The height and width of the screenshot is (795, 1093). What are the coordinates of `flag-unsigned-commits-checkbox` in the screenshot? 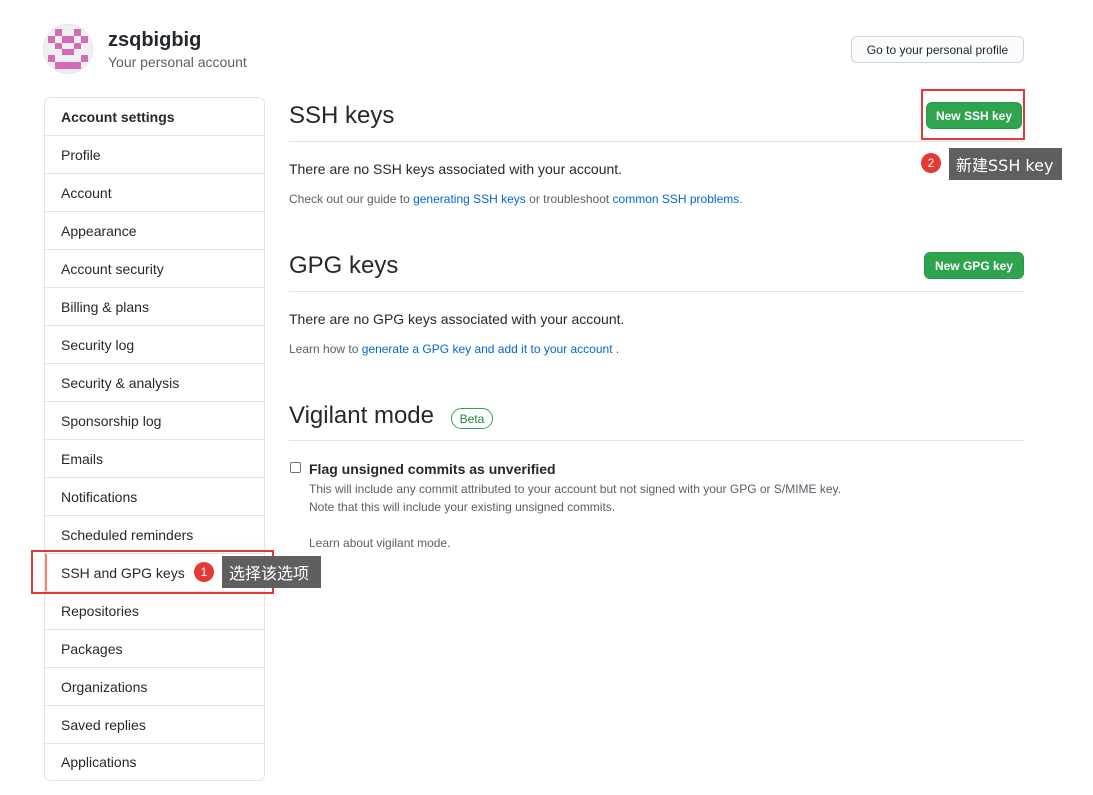 It's located at (295, 467).